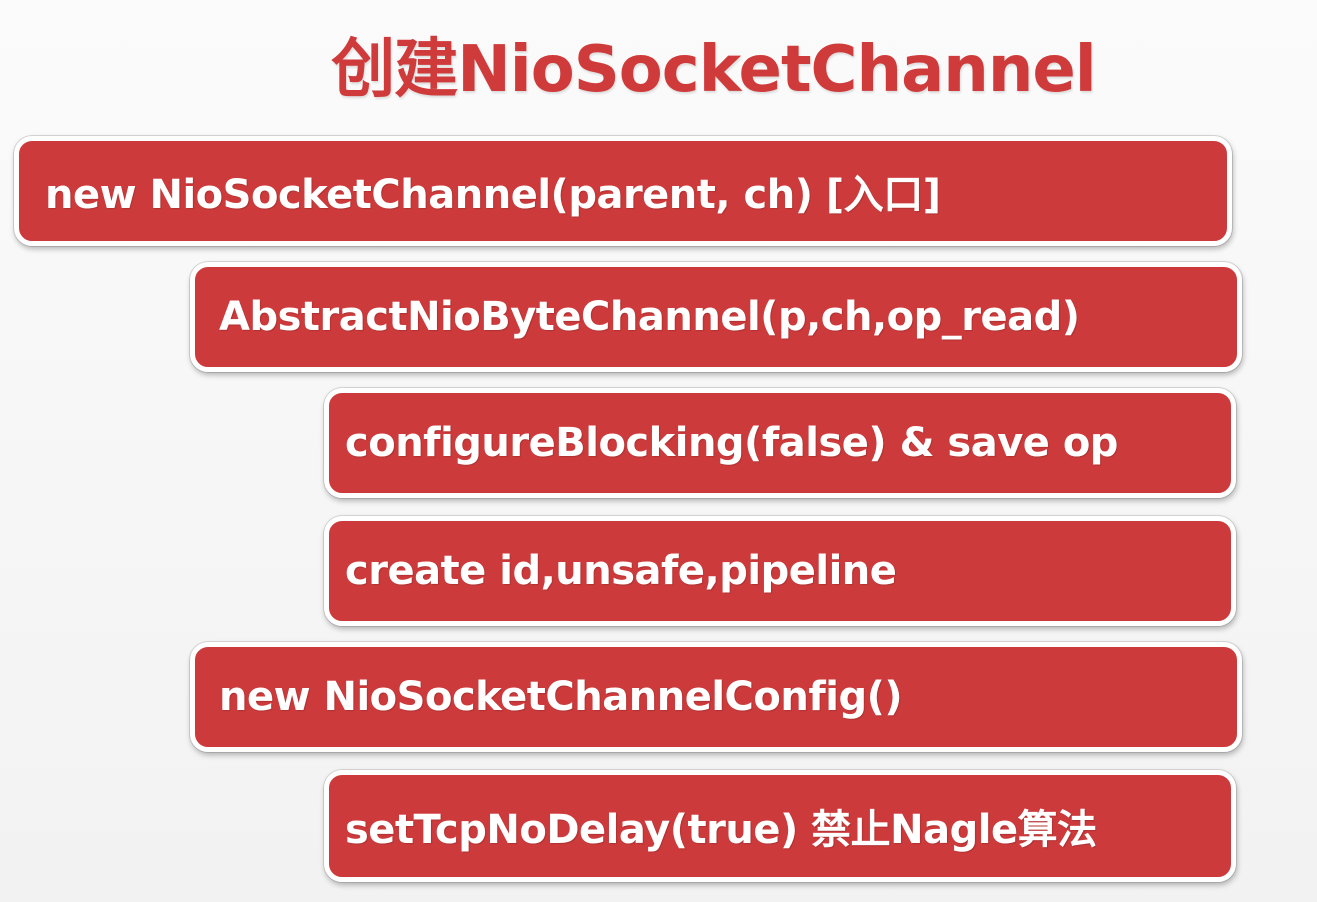 This screenshot has width=1317, height=902. Describe the element at coordinates (621, 571) in the screenshot. I see `step-label: create id,unsafe,pipeline` at that location.